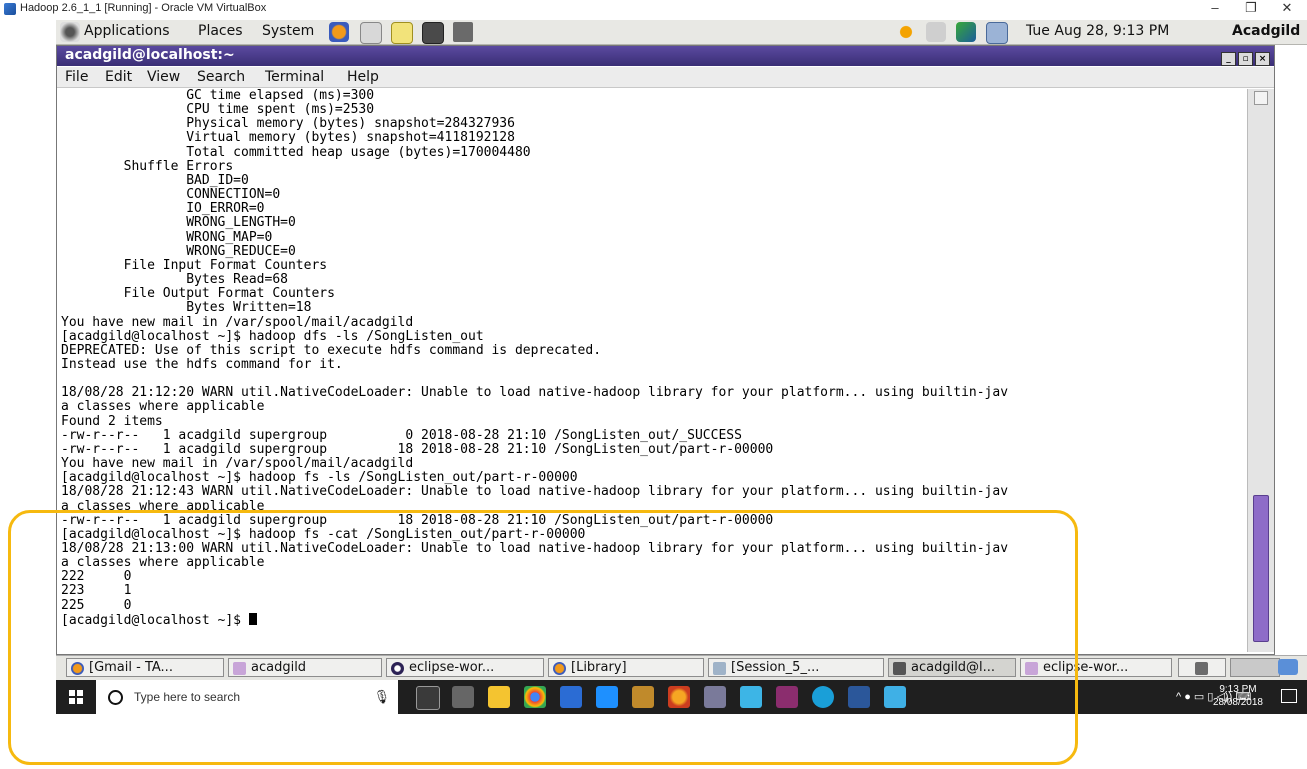  I want to click on folder-icon, so click(1031, 668).